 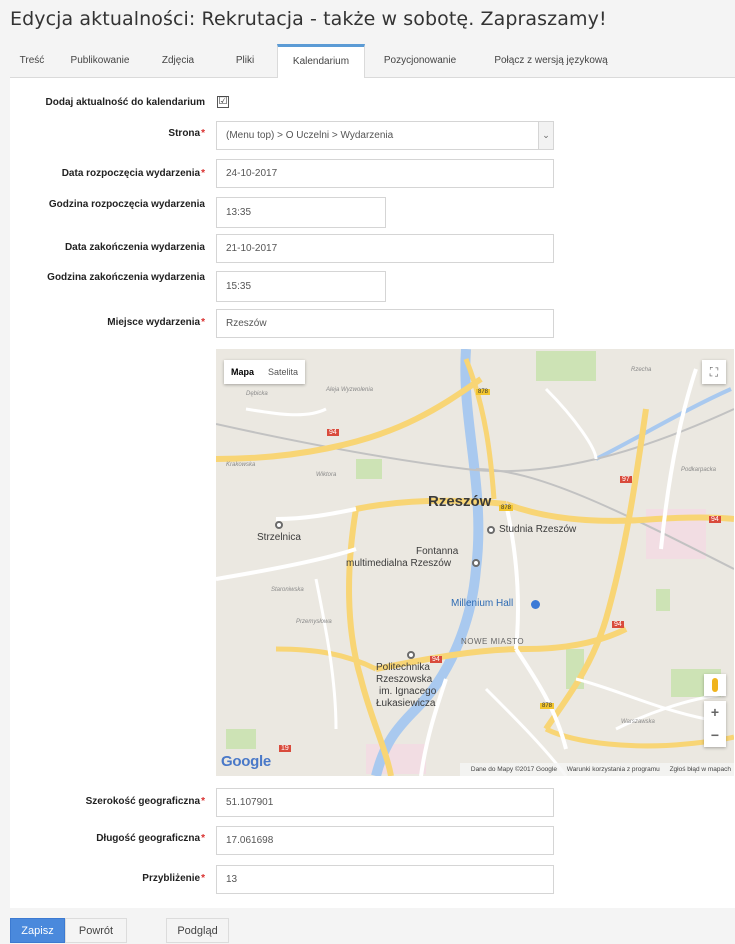 I want to click on place-field: Rzeszów, so click(x=385, y=323).